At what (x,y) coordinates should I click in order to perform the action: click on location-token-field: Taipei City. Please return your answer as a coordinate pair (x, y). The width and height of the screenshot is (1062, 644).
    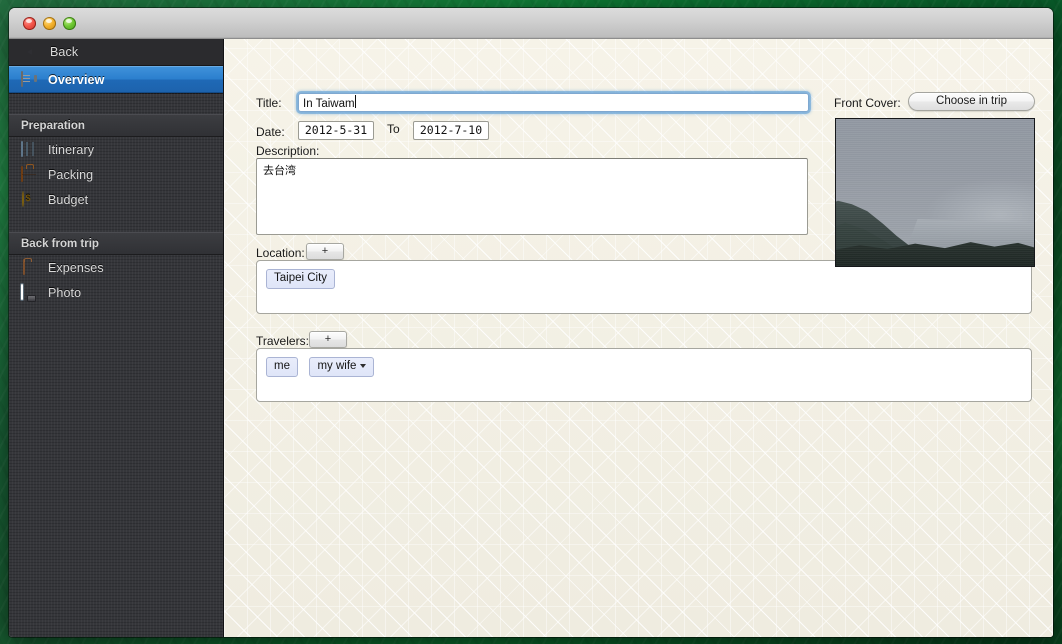
    Looking at the image, I should click on (644, 287).